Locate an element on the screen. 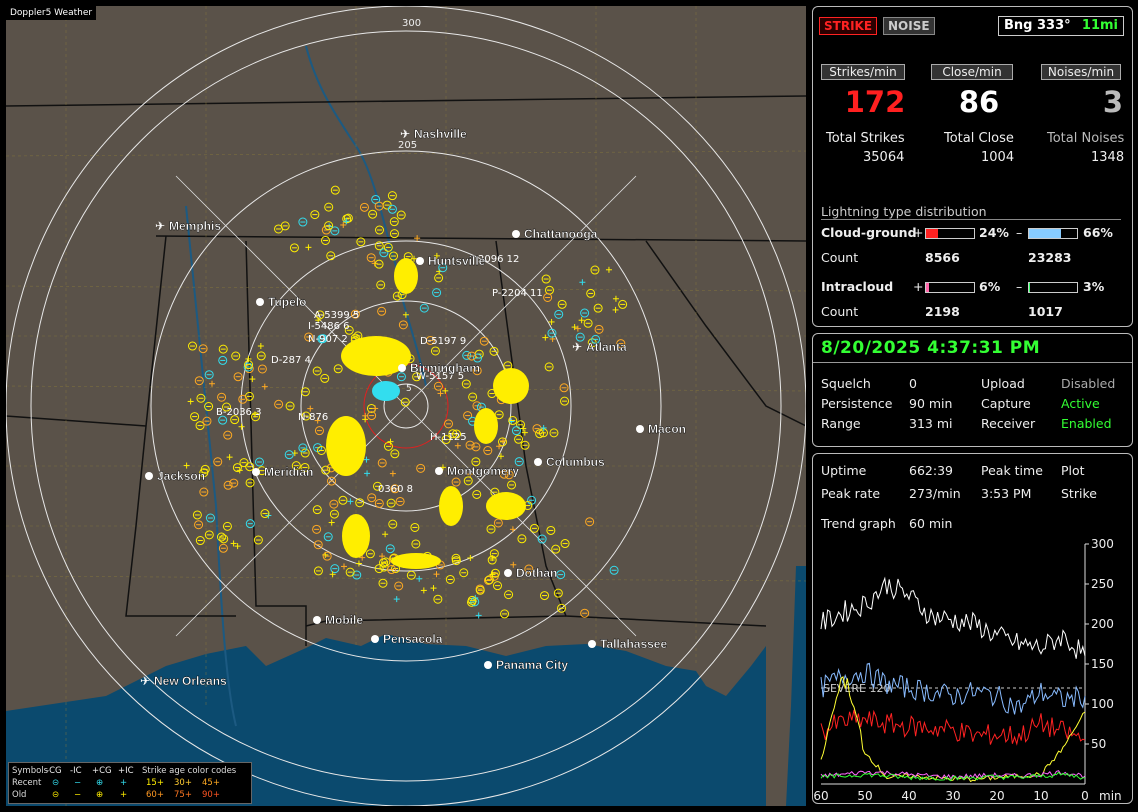 The image size is (1138, 812). city-mobile: Mobile is located at coordinates (338, 620).